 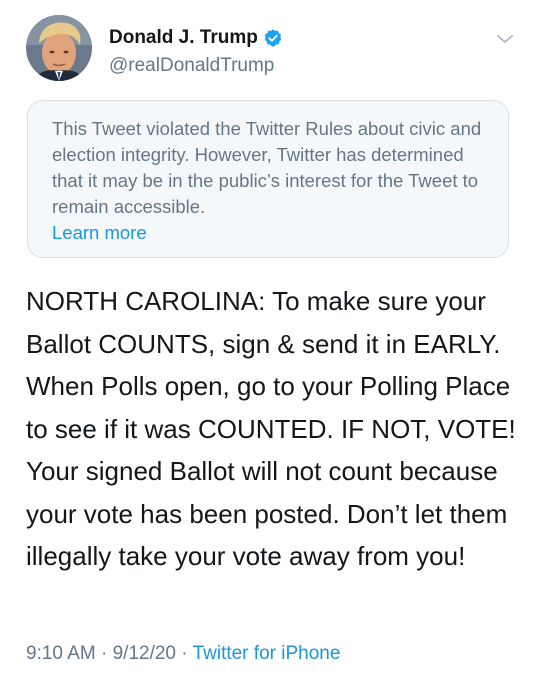 I want to click on chevron-down-icon, so click(x=505, y=38).